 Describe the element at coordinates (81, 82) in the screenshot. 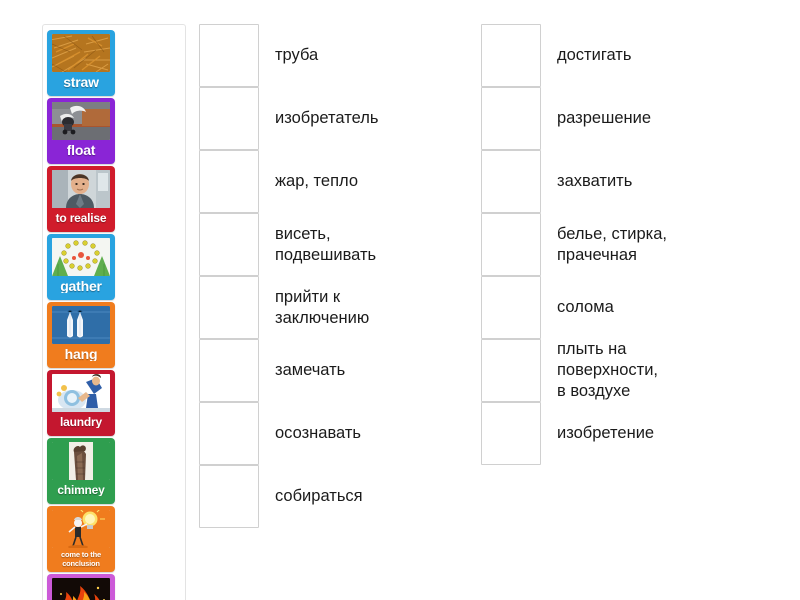

I see `vocab-card-label: straw` at that location.